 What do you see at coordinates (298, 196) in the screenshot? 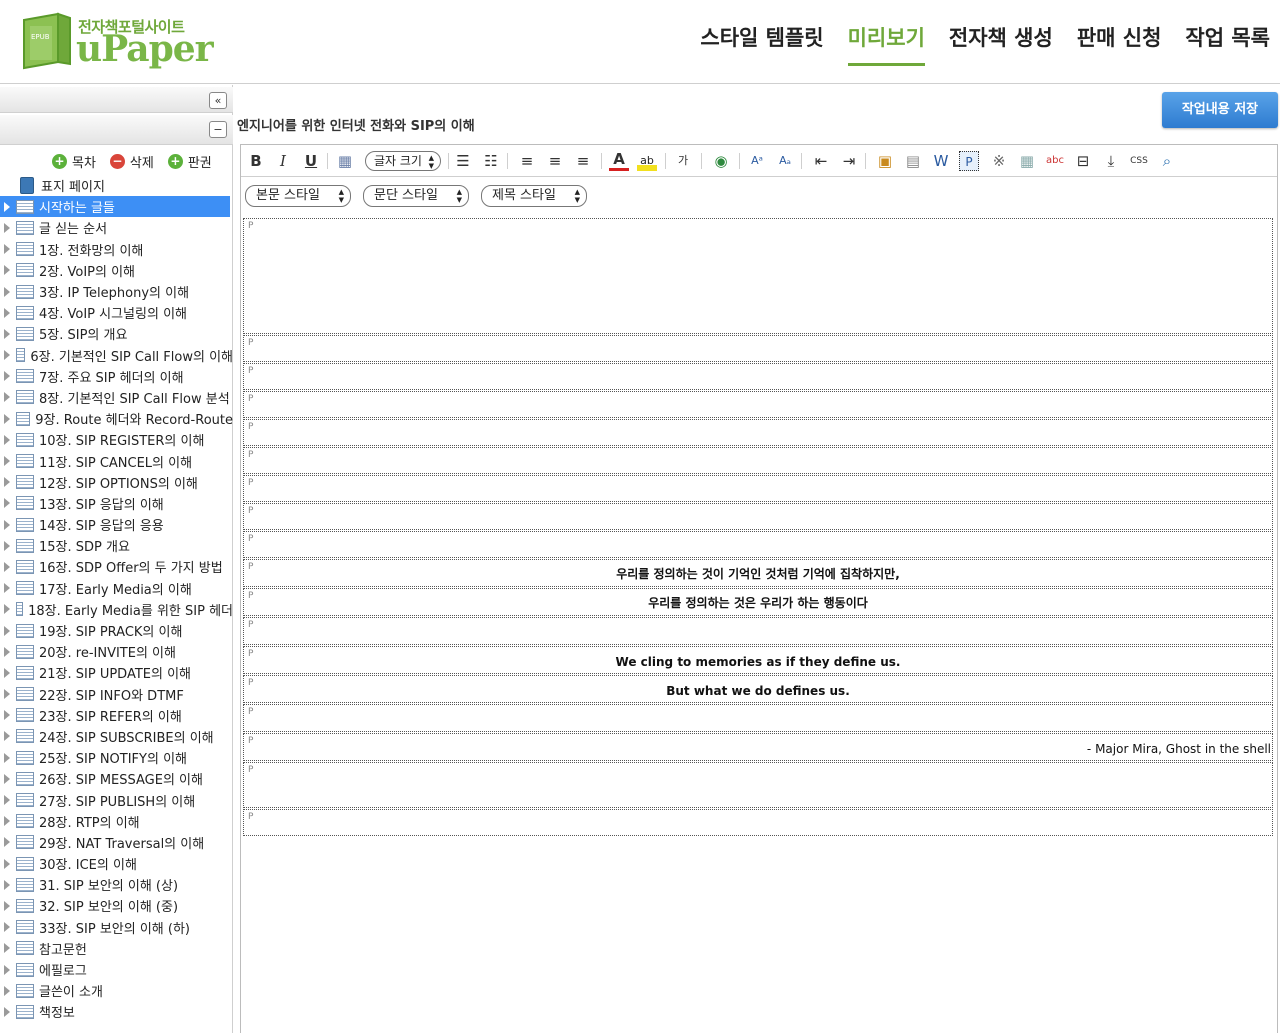
I see `body-style-select: 본문 스타일 ▲ ▼` at bounding box center [298, 196].